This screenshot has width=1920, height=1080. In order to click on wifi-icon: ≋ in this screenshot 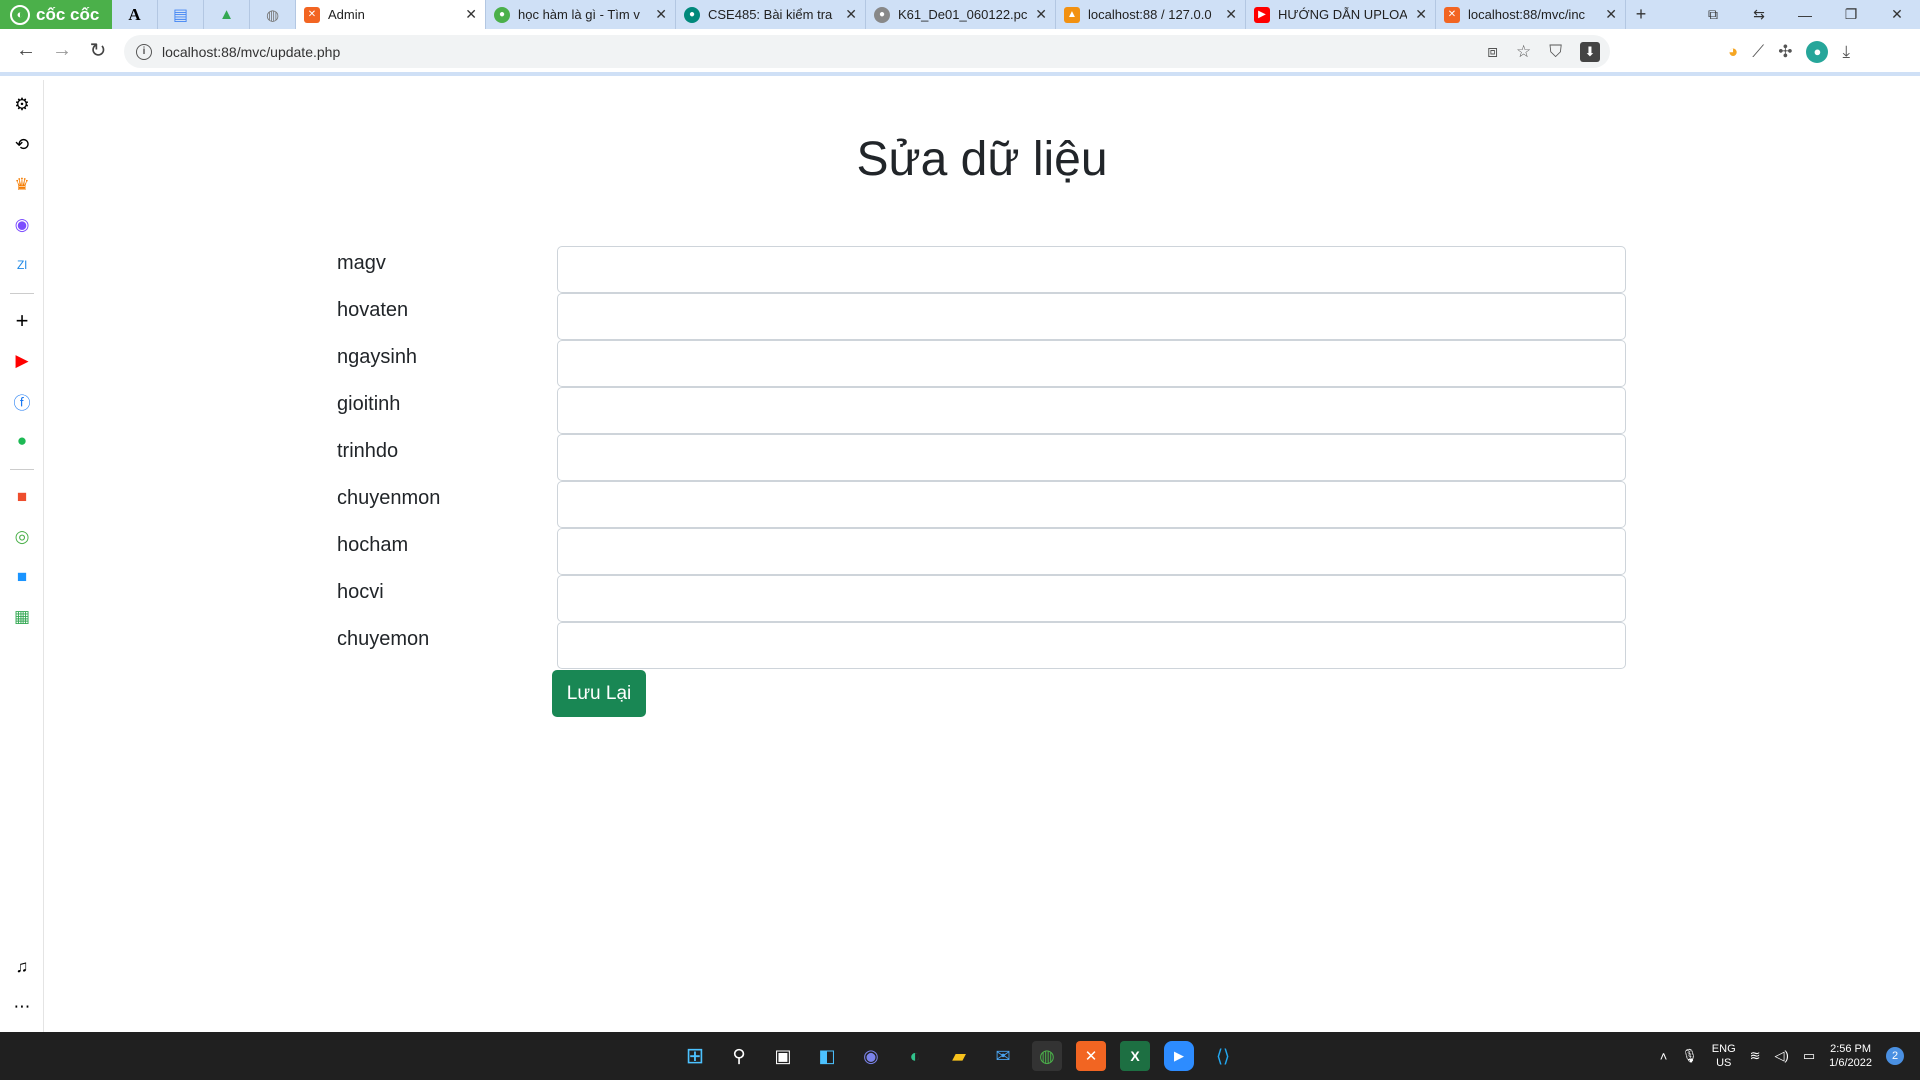, I will do `click(1755, 1056)`.